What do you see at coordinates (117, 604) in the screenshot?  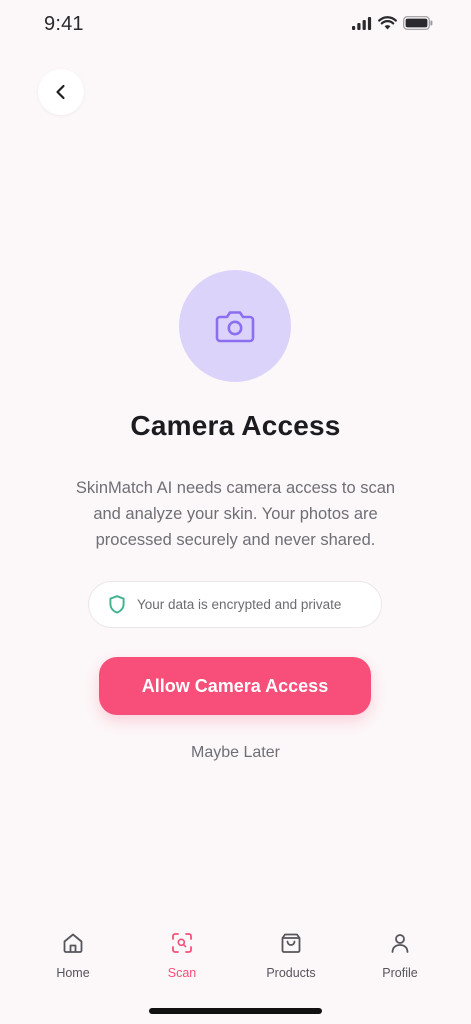 I see `shield-icon` at bounding box center [117, 604].